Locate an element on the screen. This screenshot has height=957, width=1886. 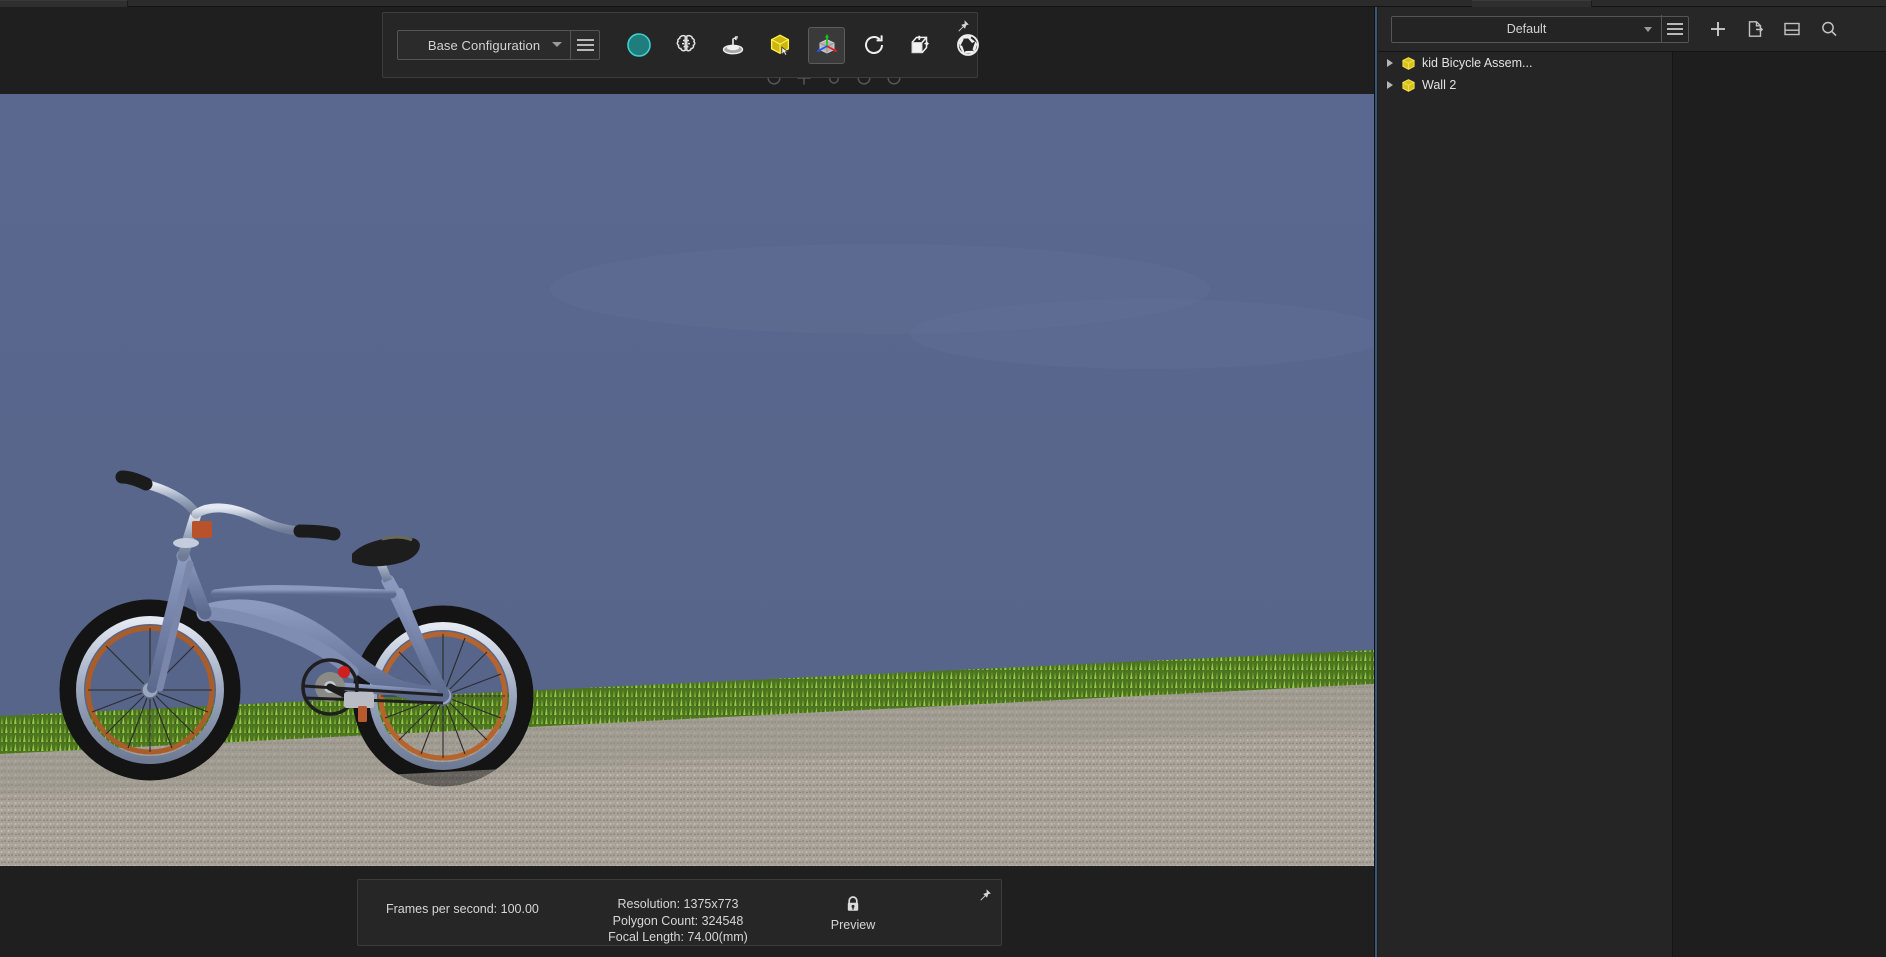
add-button is located at coordinates (1718, 29).